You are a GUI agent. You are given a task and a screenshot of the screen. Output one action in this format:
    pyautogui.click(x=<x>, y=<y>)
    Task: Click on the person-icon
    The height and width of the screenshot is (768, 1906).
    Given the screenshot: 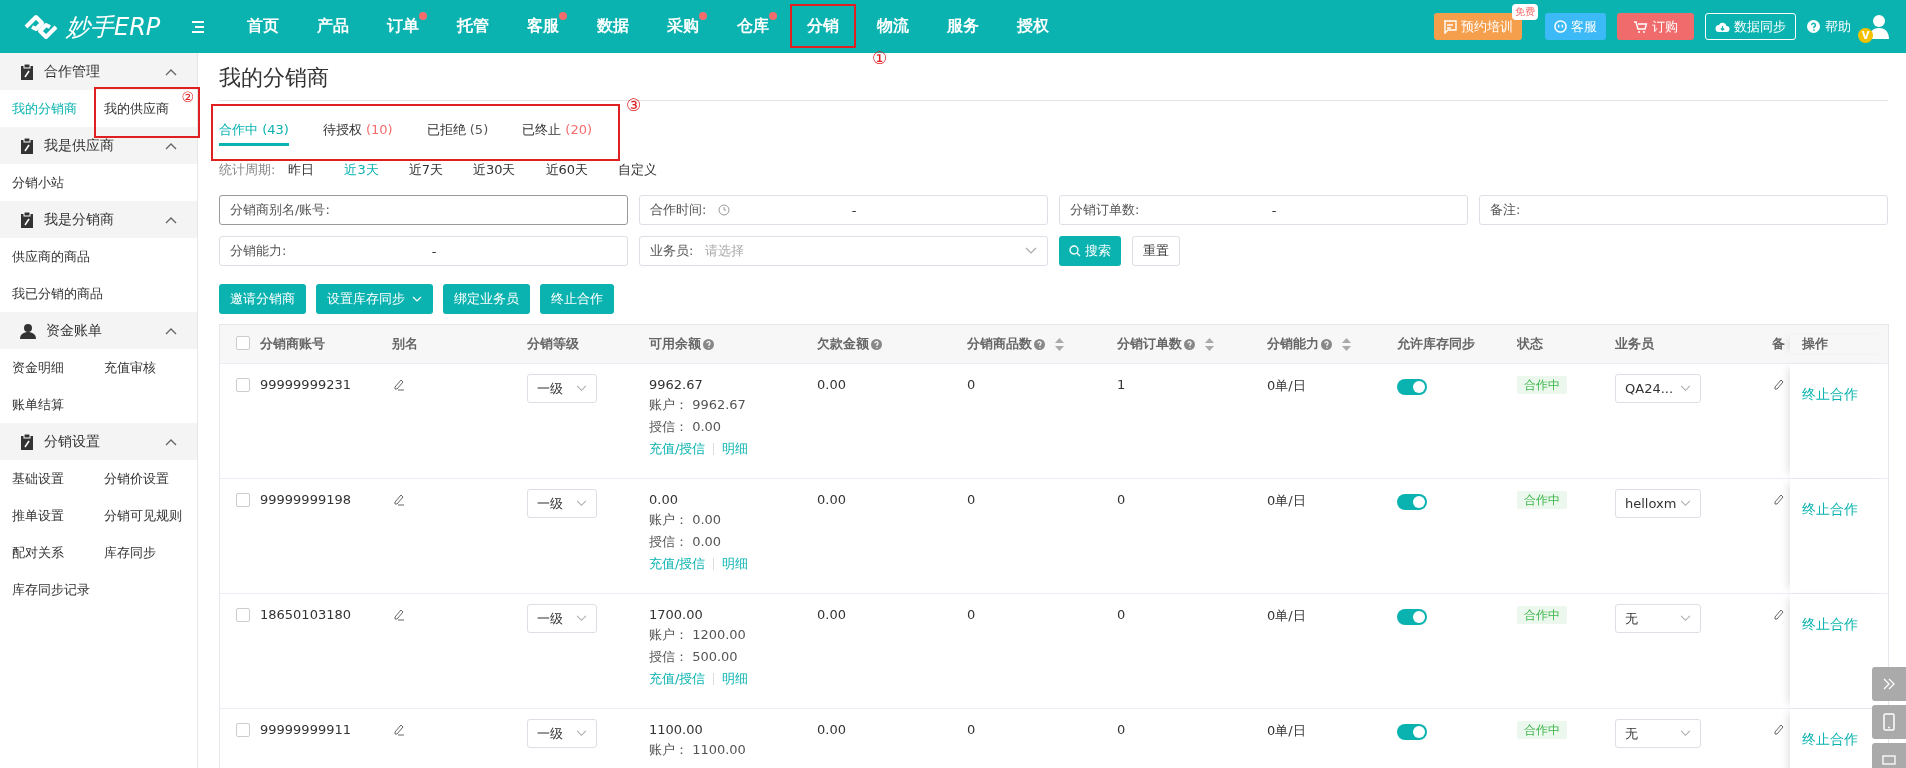 What is the action you would take?
    pyautogui.click(x=28, y=330)
    